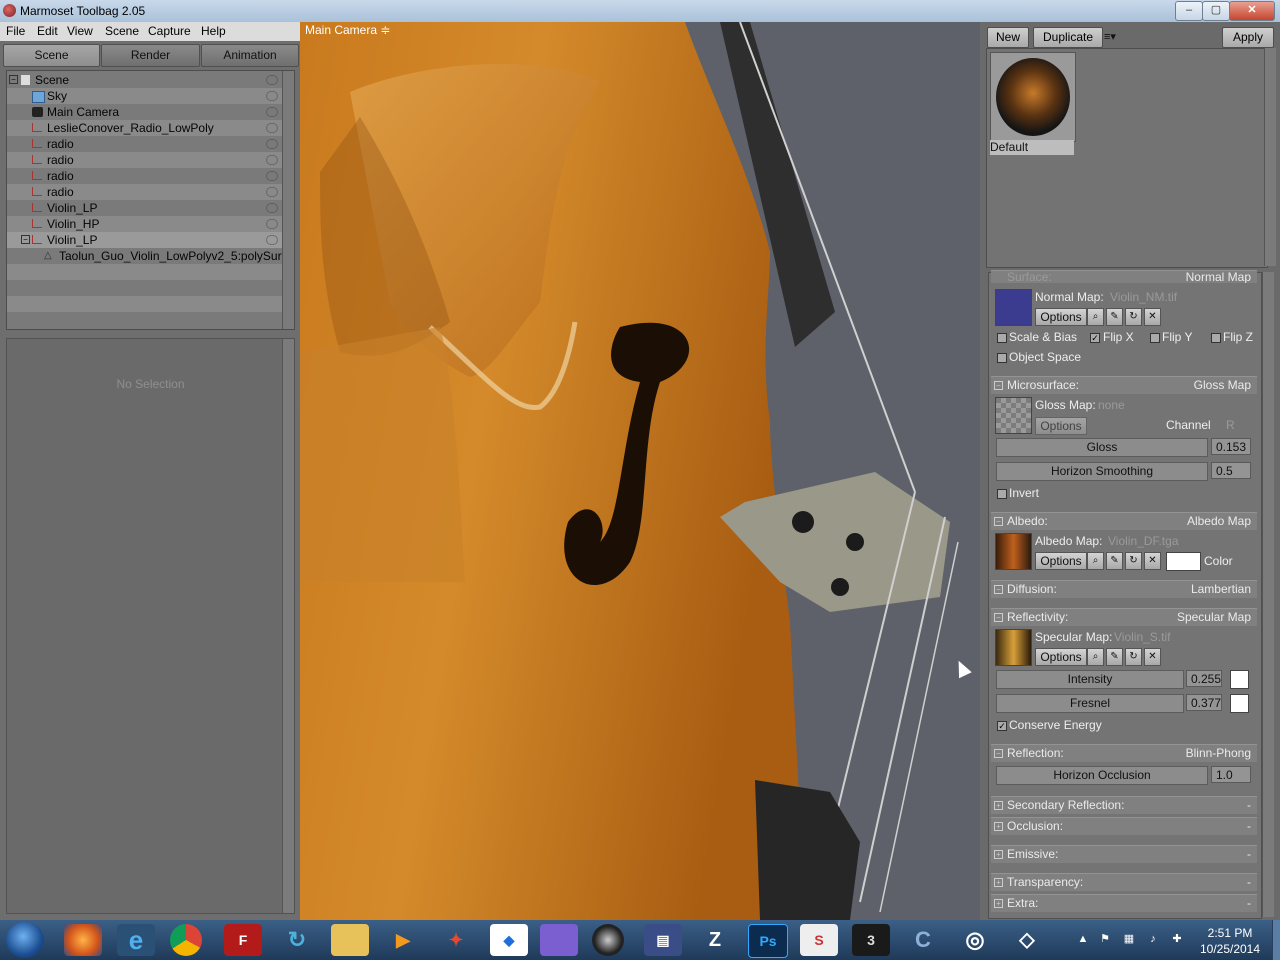 The height and width of the screenshot is (960, 1280). I want to click on menu-view: View, so click(80, 31).